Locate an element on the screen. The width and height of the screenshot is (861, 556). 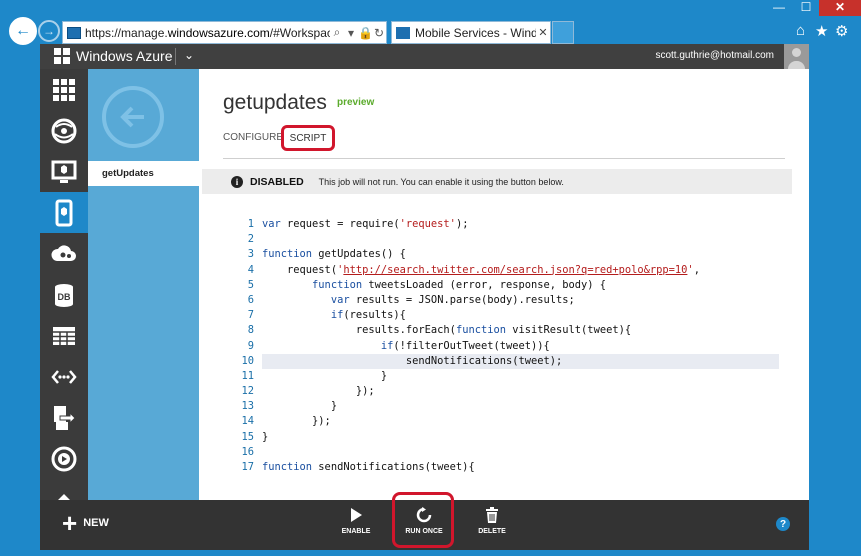
nav-storage is located at coordinates (64, 335).